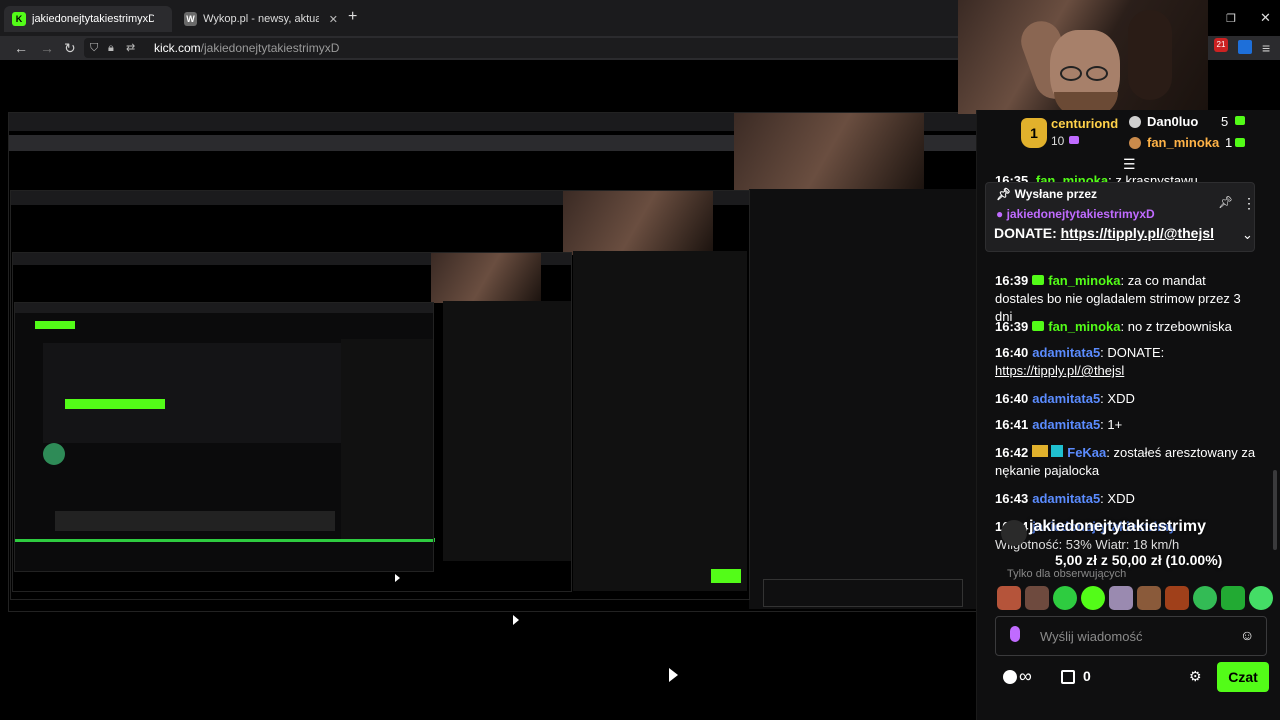 Image resolution: width=1280 pixels, height=720 pixels. What do you see at coordinates (1225, 202) in the screenshot?
I see `unpin-icon: 📌︎` at bounding box center [1225, 202].